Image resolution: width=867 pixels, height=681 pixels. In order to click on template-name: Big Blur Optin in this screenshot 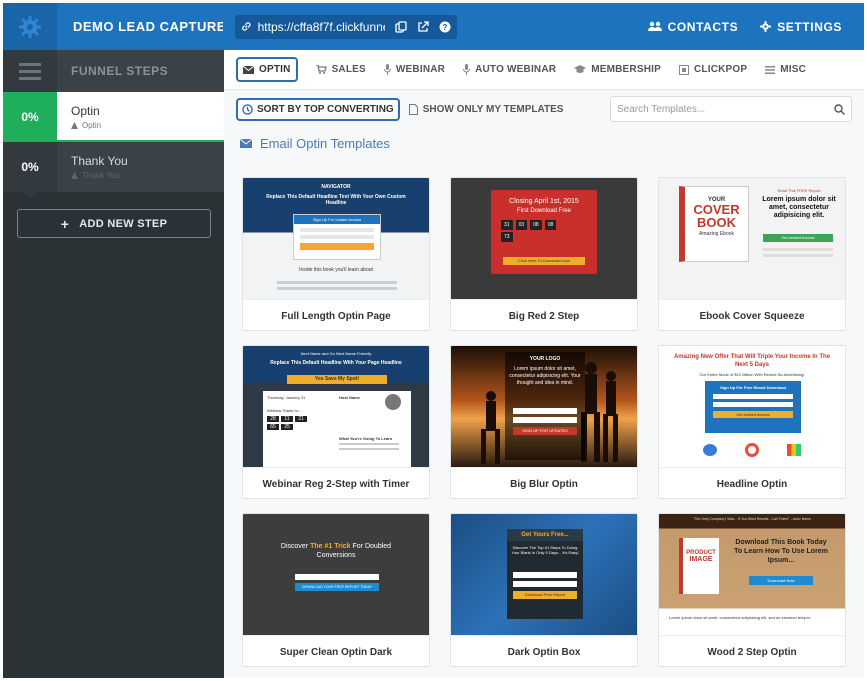, I will do `click(544, 482)`.